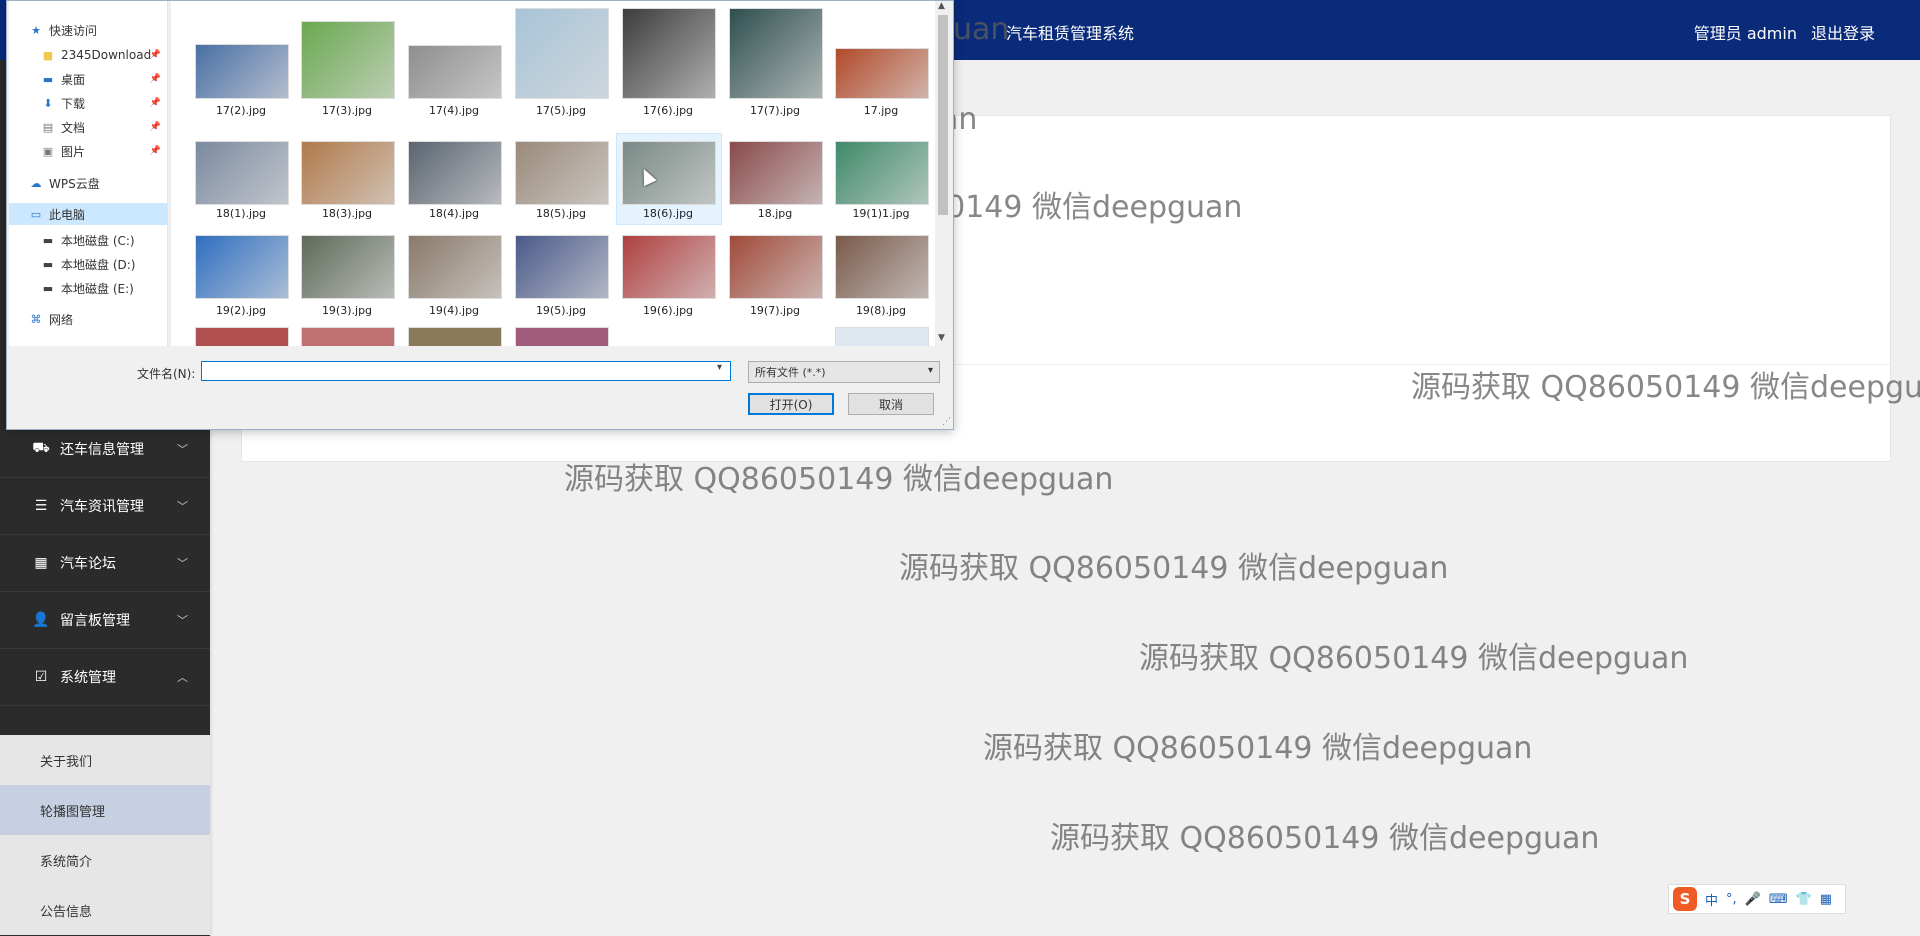  Describe the element at coordinates (36, 30) in the screenshot. I see `star-icon: ★` at that location.